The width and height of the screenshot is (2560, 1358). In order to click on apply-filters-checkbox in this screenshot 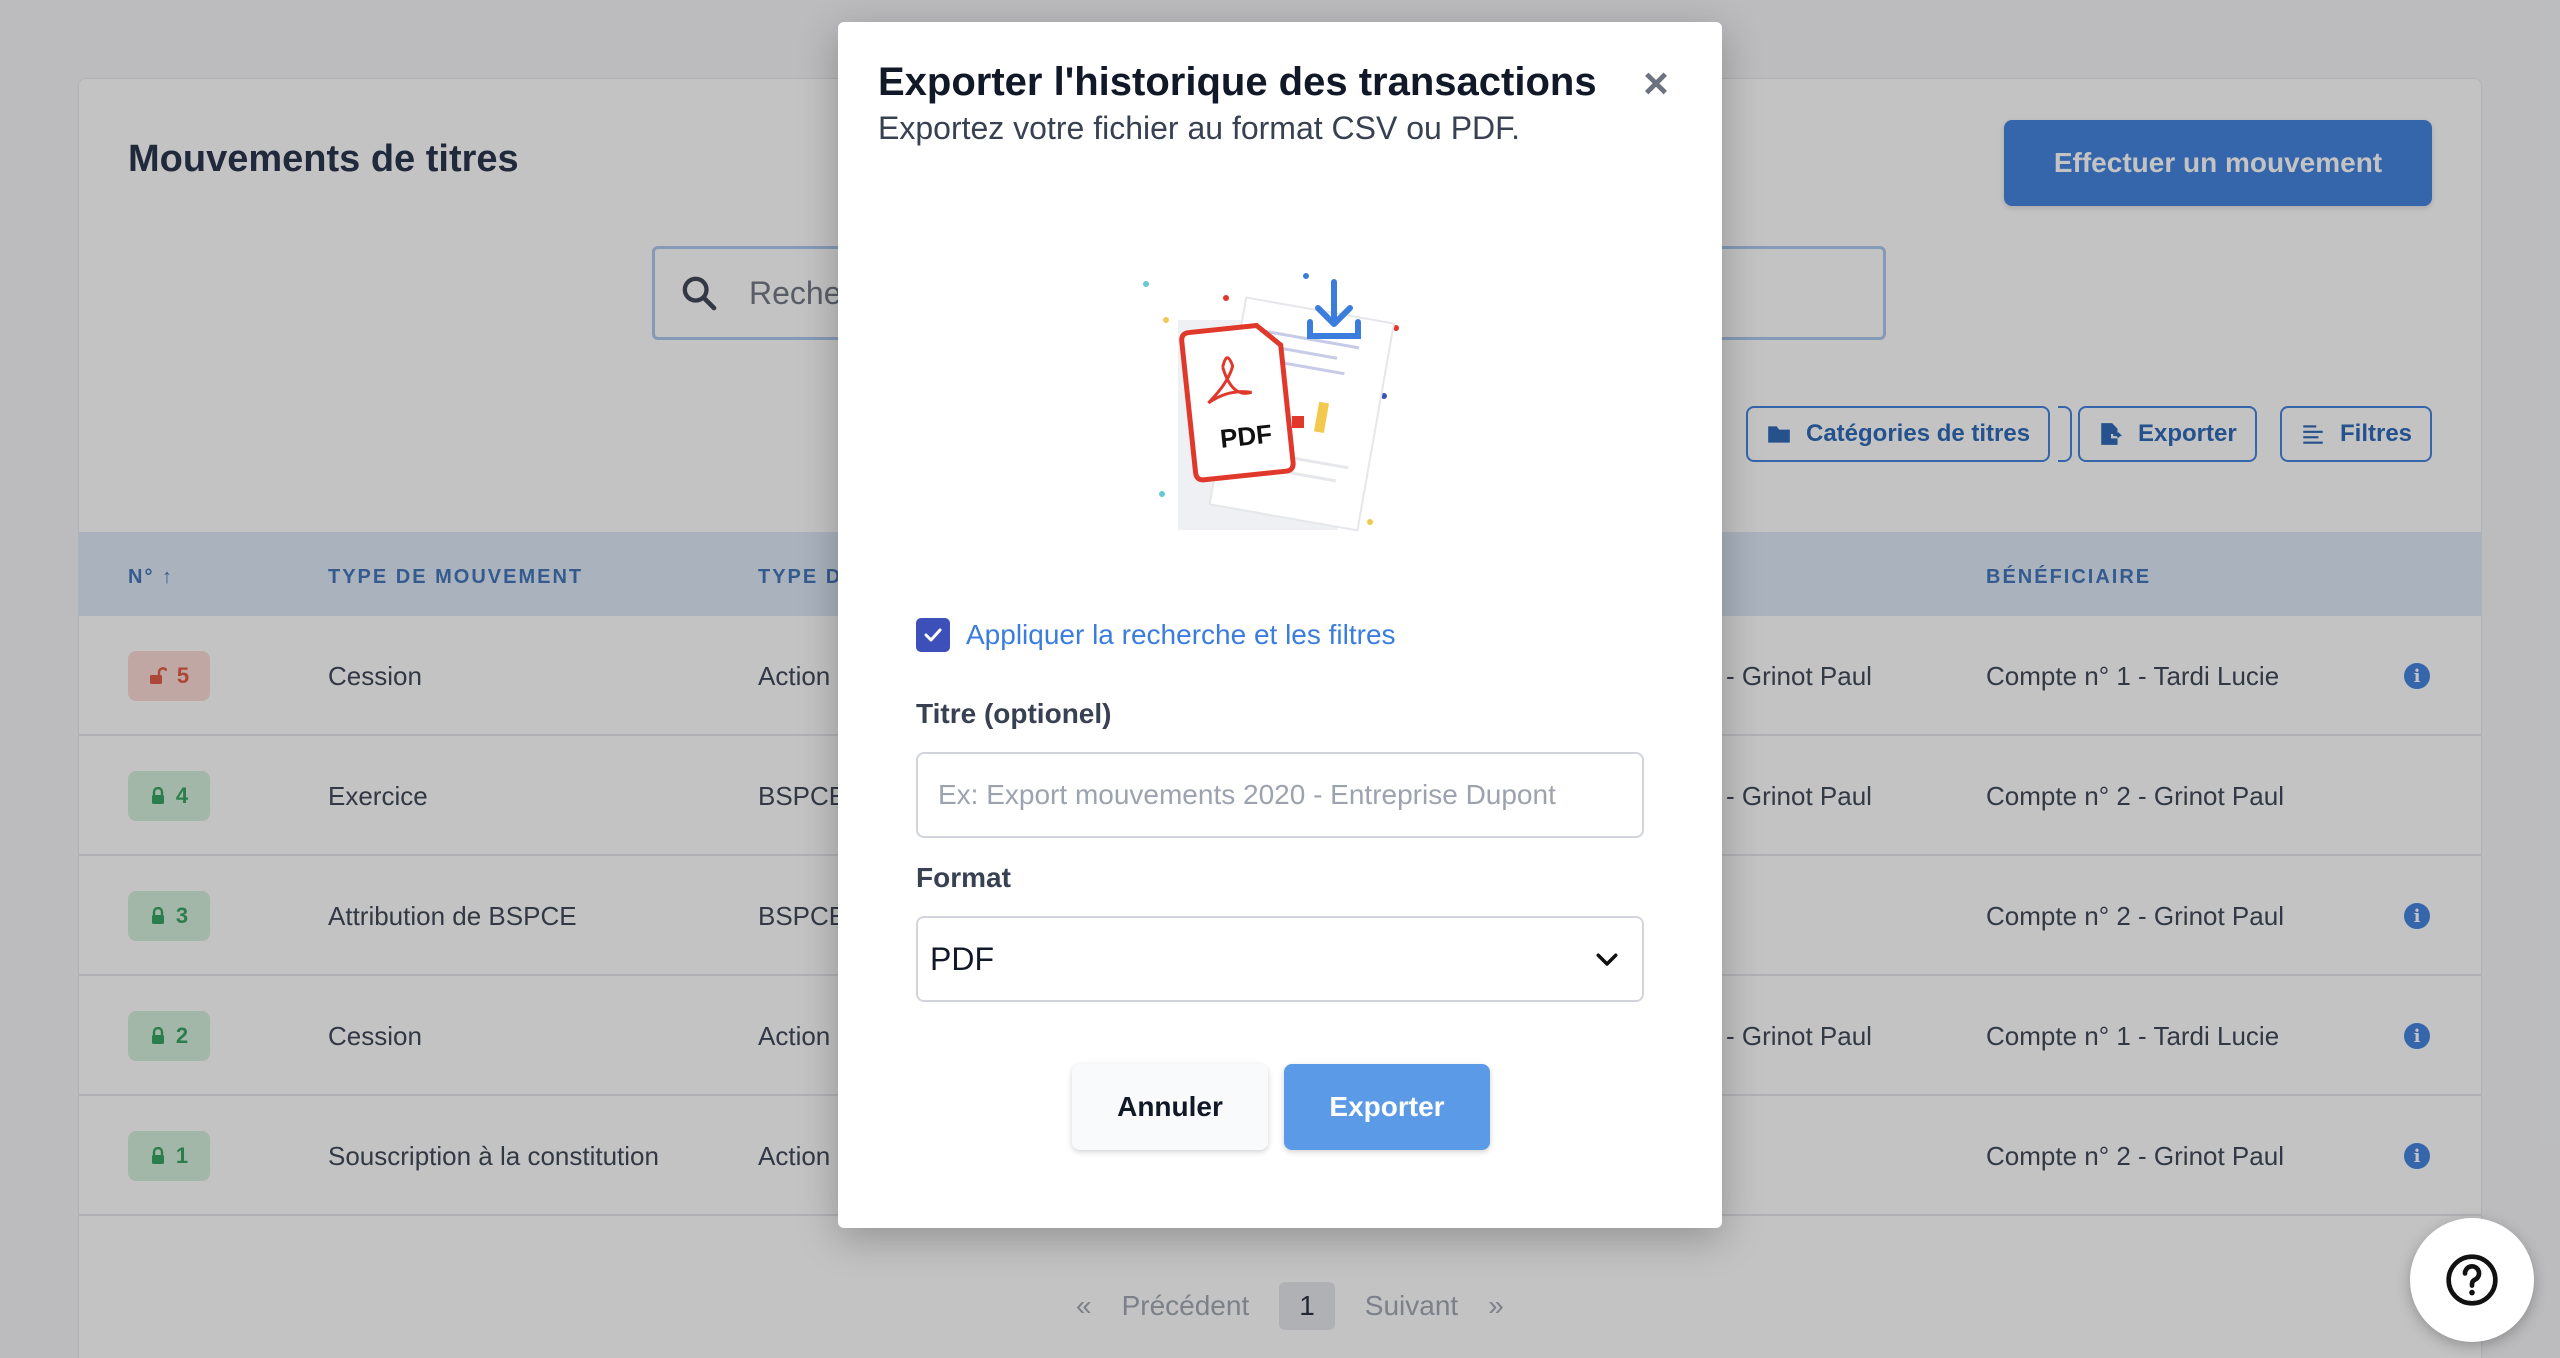, I will do `click(933, 635)`.